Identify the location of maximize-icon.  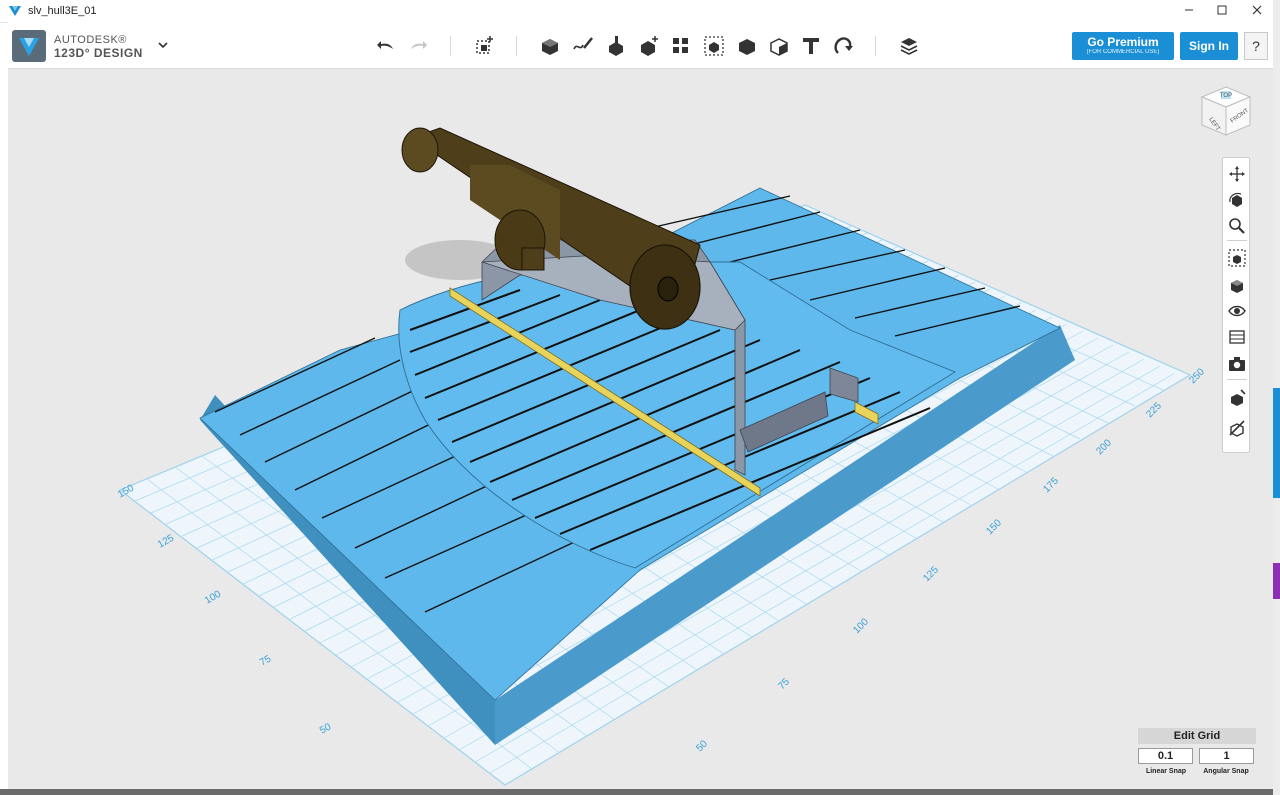
(1222, 10).